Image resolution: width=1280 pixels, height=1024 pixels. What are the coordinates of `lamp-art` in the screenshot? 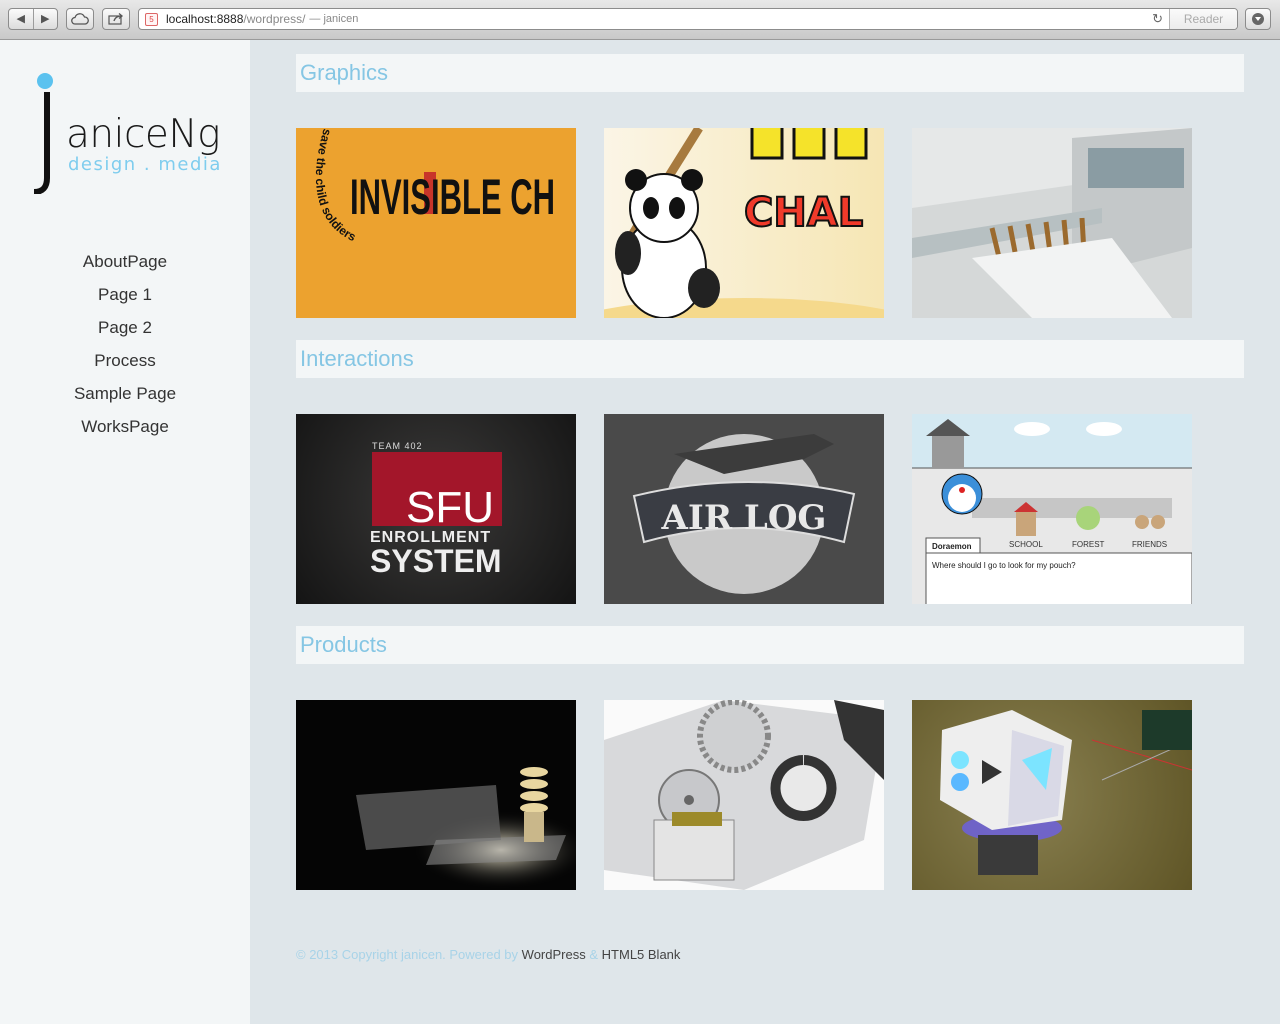 It's located at (466, 828).